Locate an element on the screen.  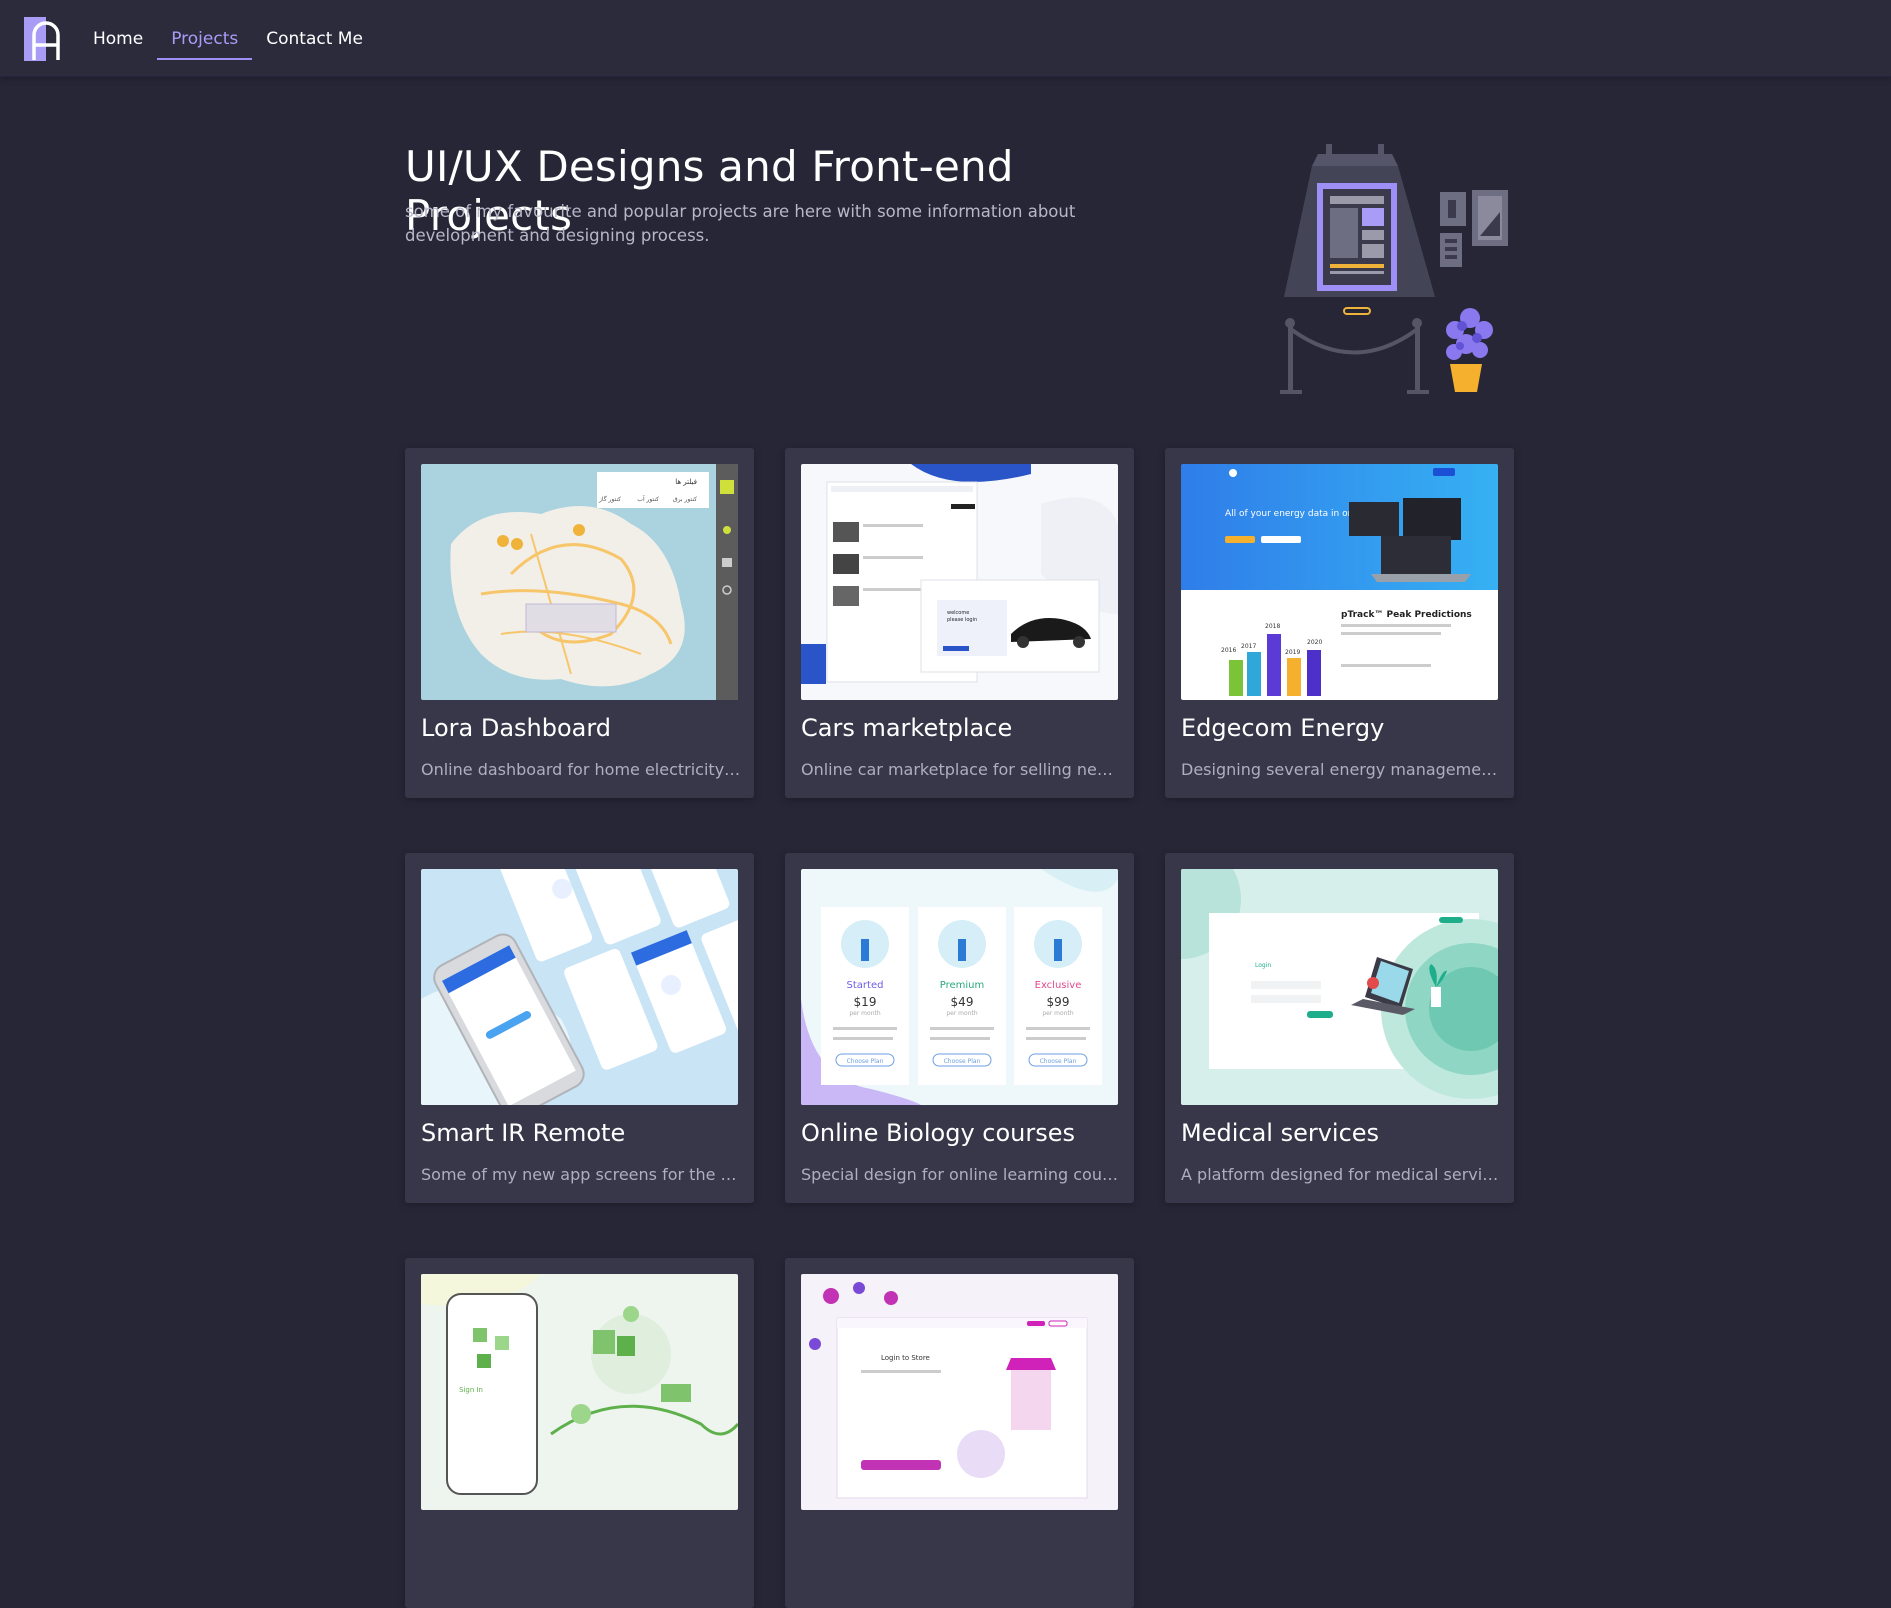
project-thumbnail: Sign In is located at coordinates (579, 1392).